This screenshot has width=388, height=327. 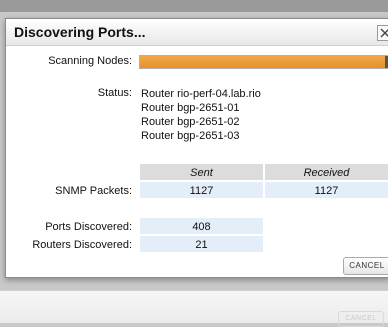 I want to click on scanning-progress-bar, so click(x=263, y=62).